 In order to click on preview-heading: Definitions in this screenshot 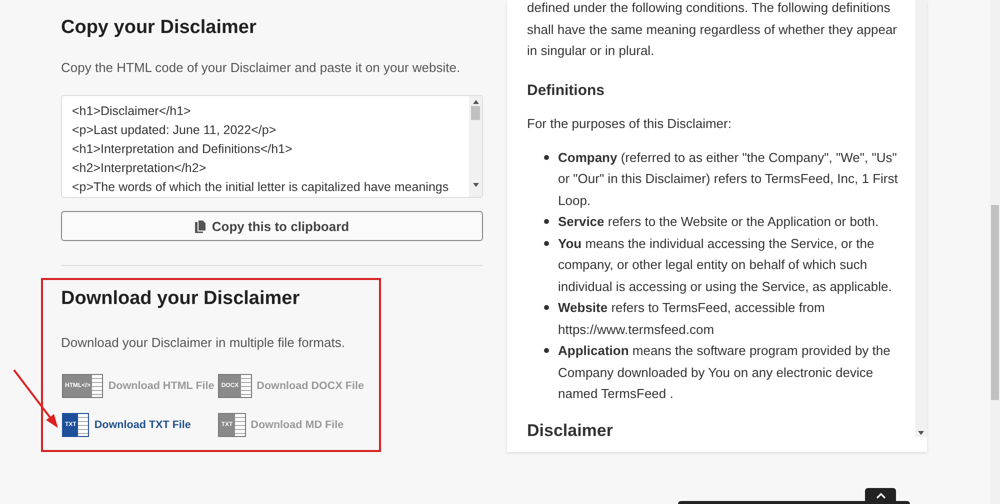, I will do `click(566, 90)`.